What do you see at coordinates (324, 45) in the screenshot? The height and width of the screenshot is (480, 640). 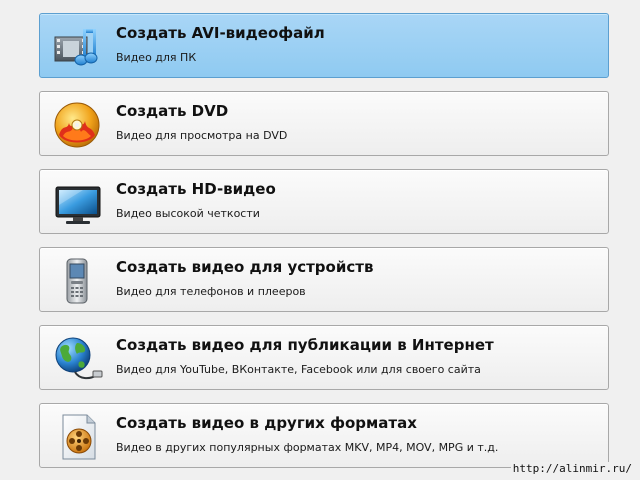 I see `create-avi-button: Создать AVI-видеофайл Видео для ПК` at bounding box center [324, 45].